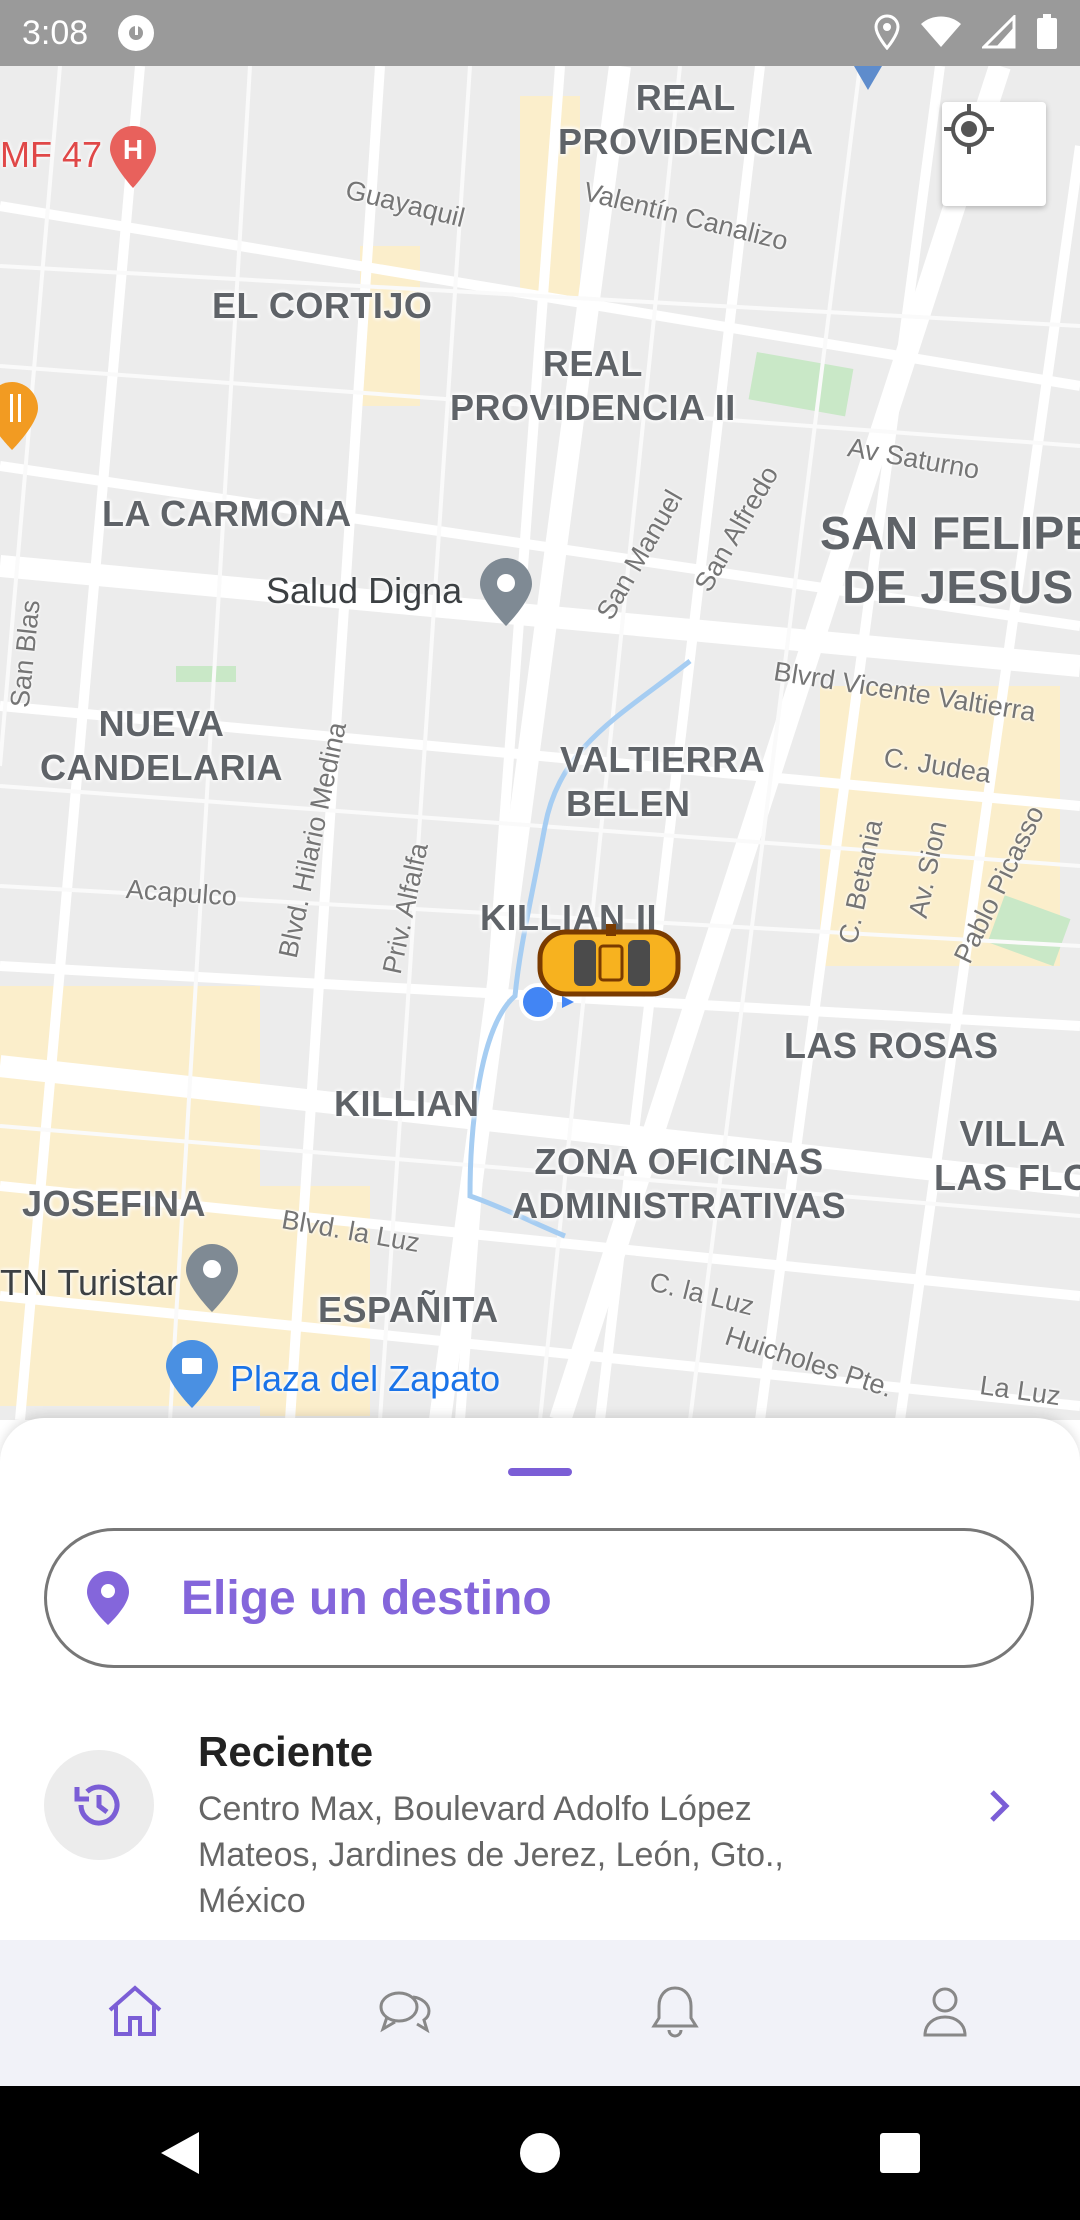 This screenshot has height=2220, width=1080. Describe the element at coordinates (136, 33) in the screenshot. I see `app-notification-icon` at that location.